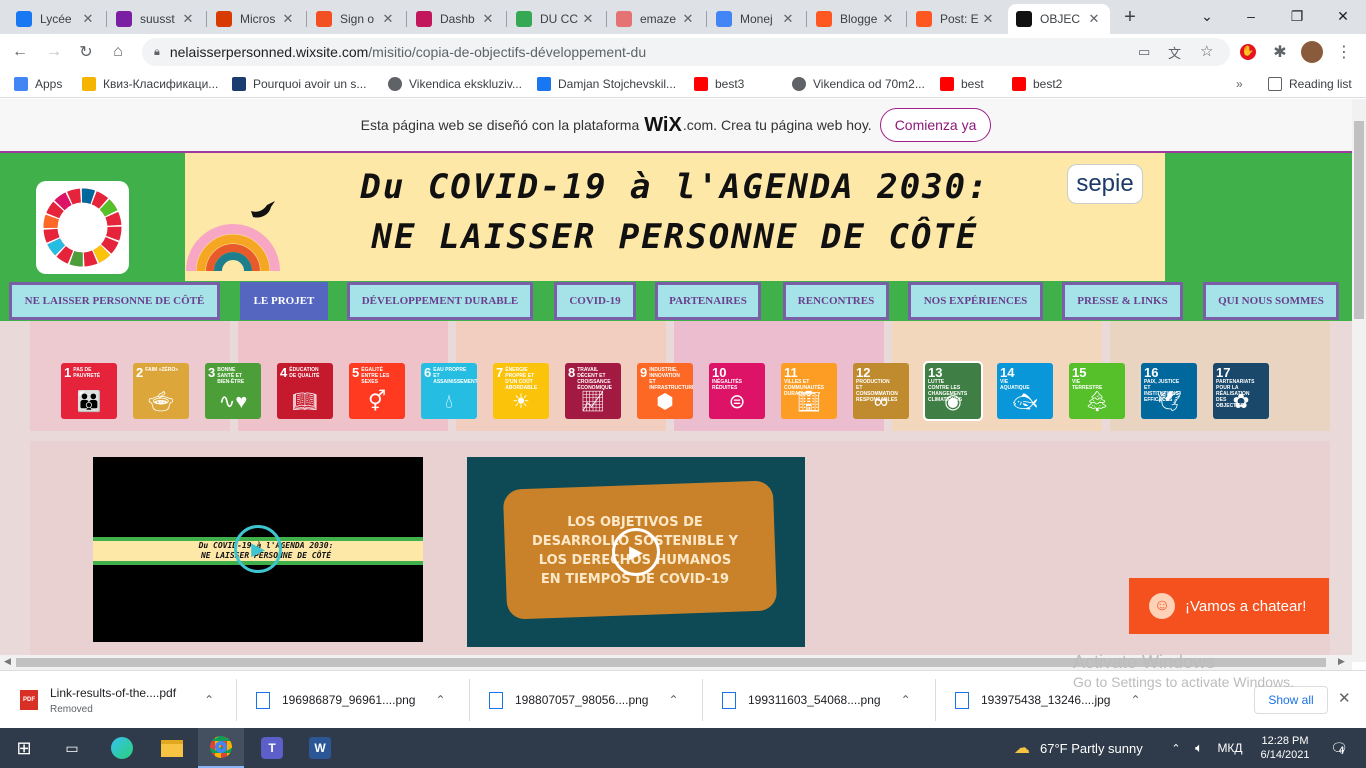  What do you see at coordinates (1022, 748) in the screenshot?
I see `weather-icon: ☁` at bounding box center [1022, 748].